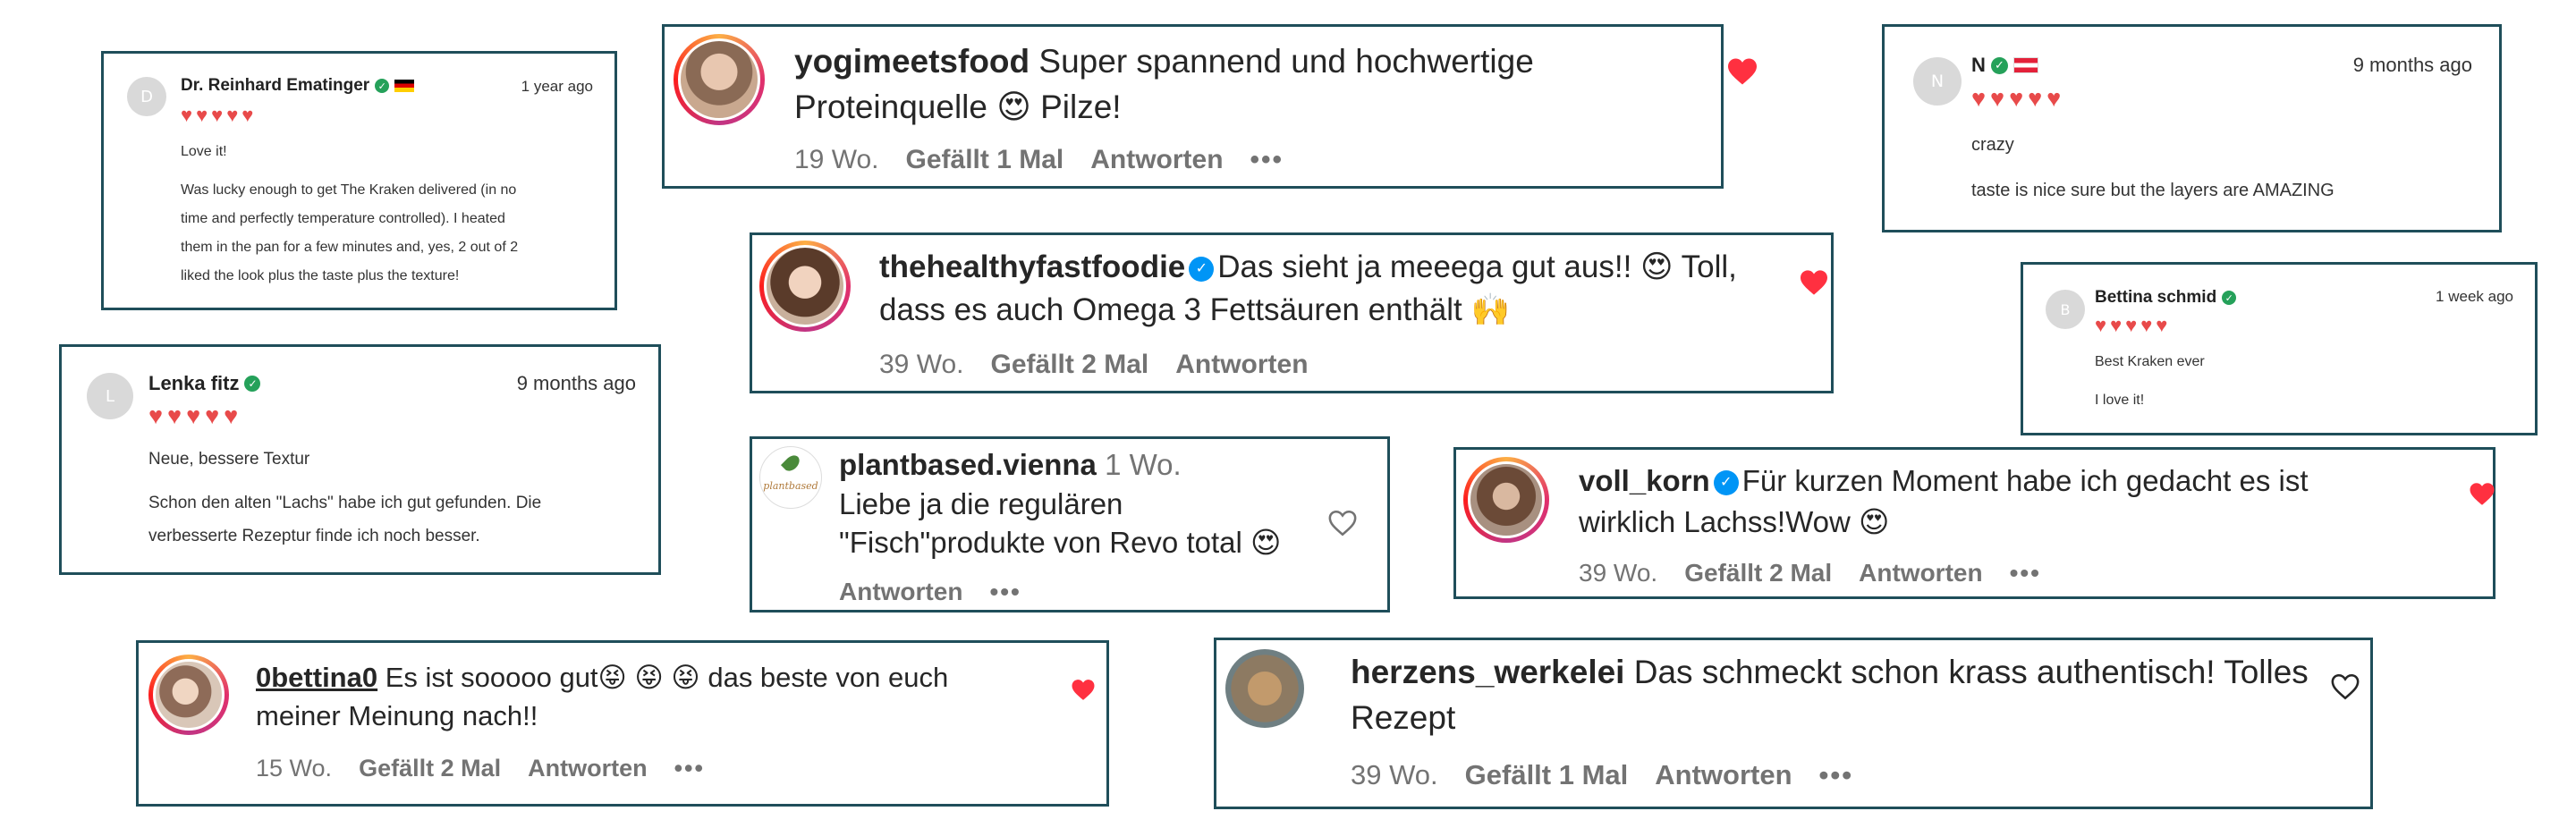  What do you see at coordinates (791, 464) in the screenshot?
I see `plantbased-logo-icon` at bounding box center [791, 464].